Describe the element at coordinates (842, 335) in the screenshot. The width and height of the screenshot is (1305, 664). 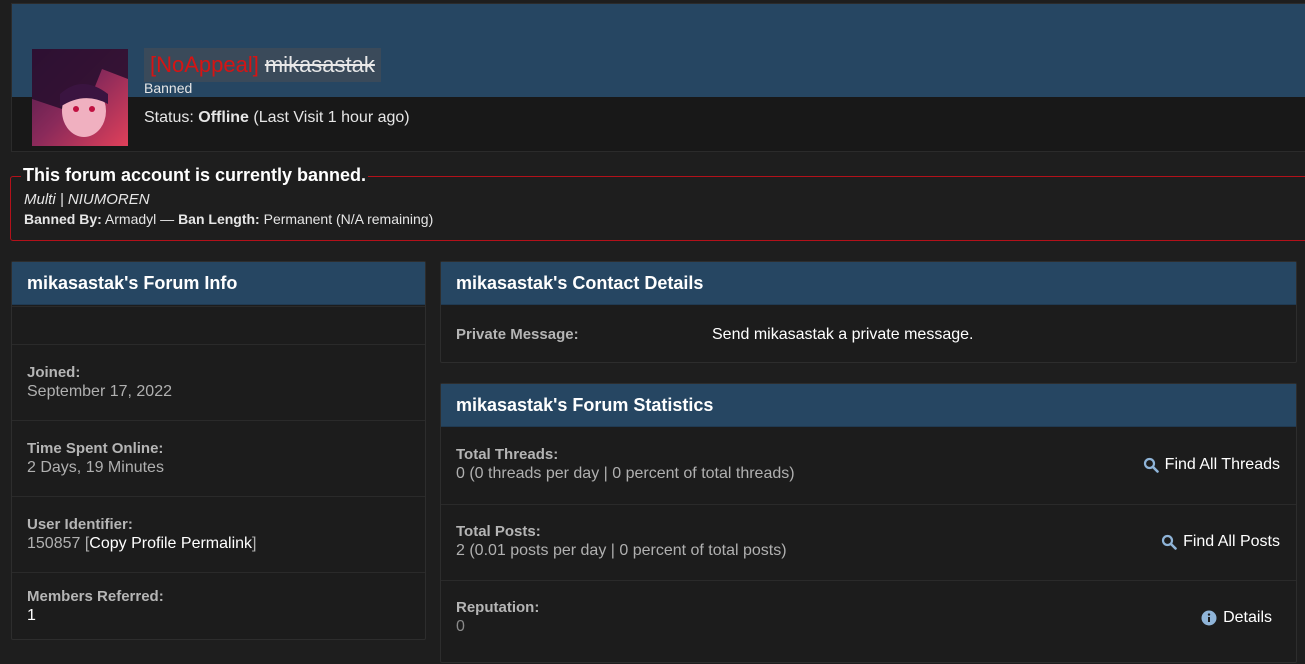
I see `private-message-link: Send mikasastak a private message.` at that location.